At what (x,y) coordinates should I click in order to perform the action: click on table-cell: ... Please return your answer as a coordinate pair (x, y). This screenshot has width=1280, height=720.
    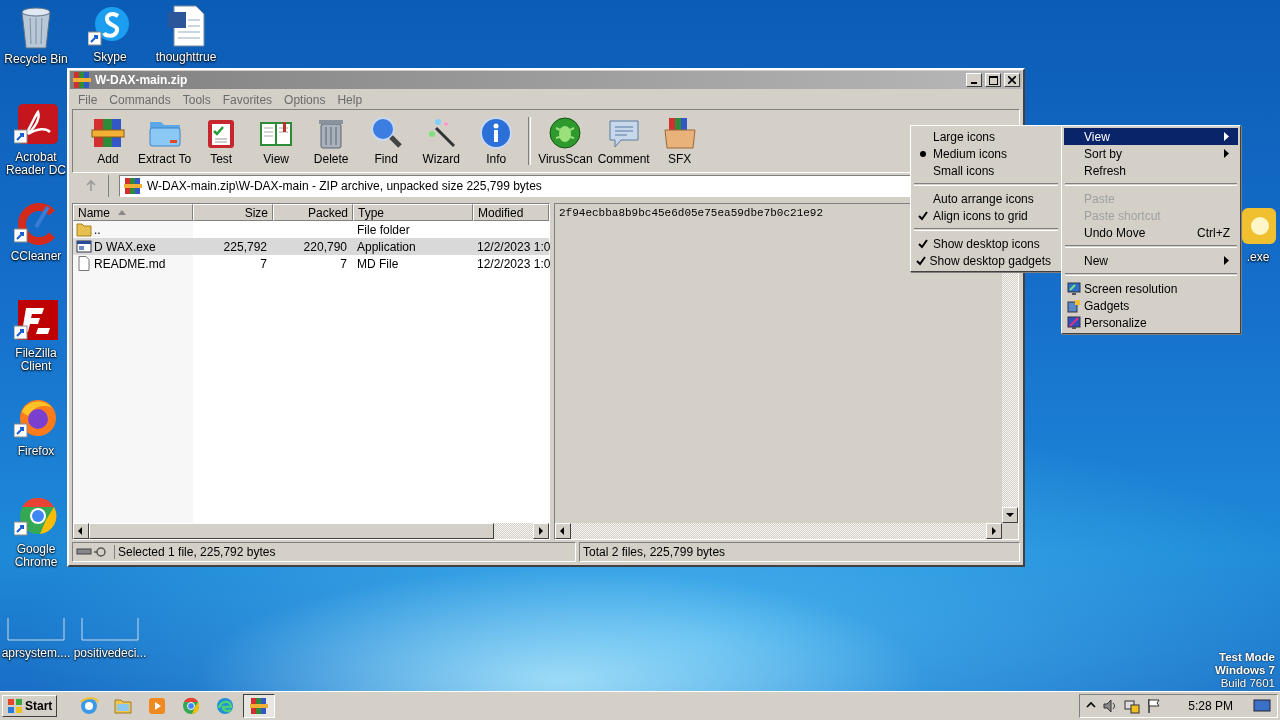
    Looking at the image, I should click on (97, 229).